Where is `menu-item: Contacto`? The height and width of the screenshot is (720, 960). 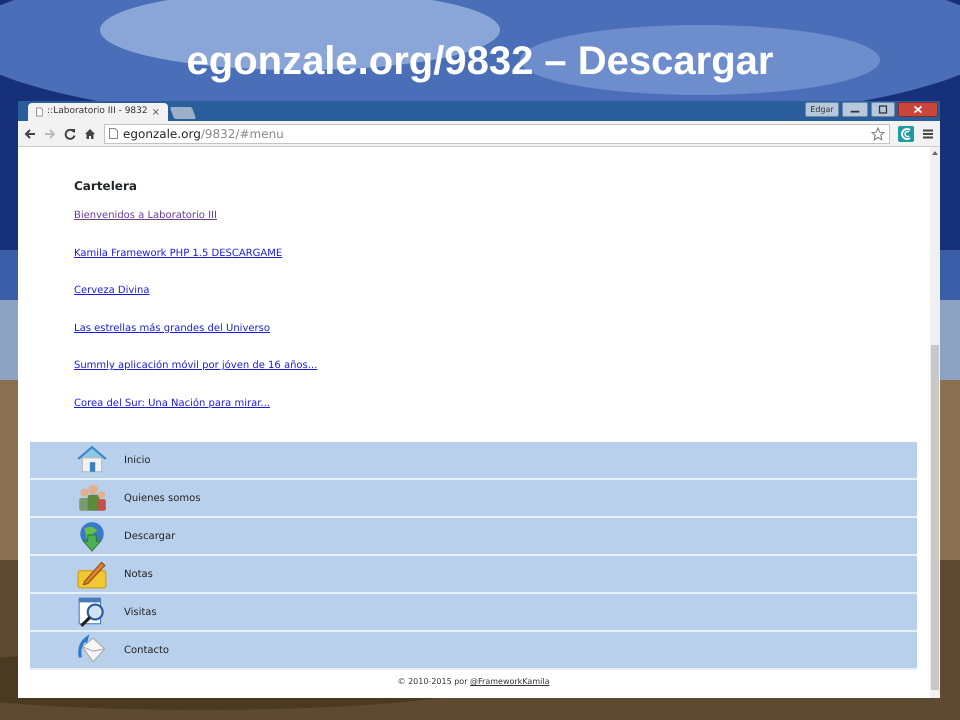
menu-item: Contacto is located at coordinates (473, 651).